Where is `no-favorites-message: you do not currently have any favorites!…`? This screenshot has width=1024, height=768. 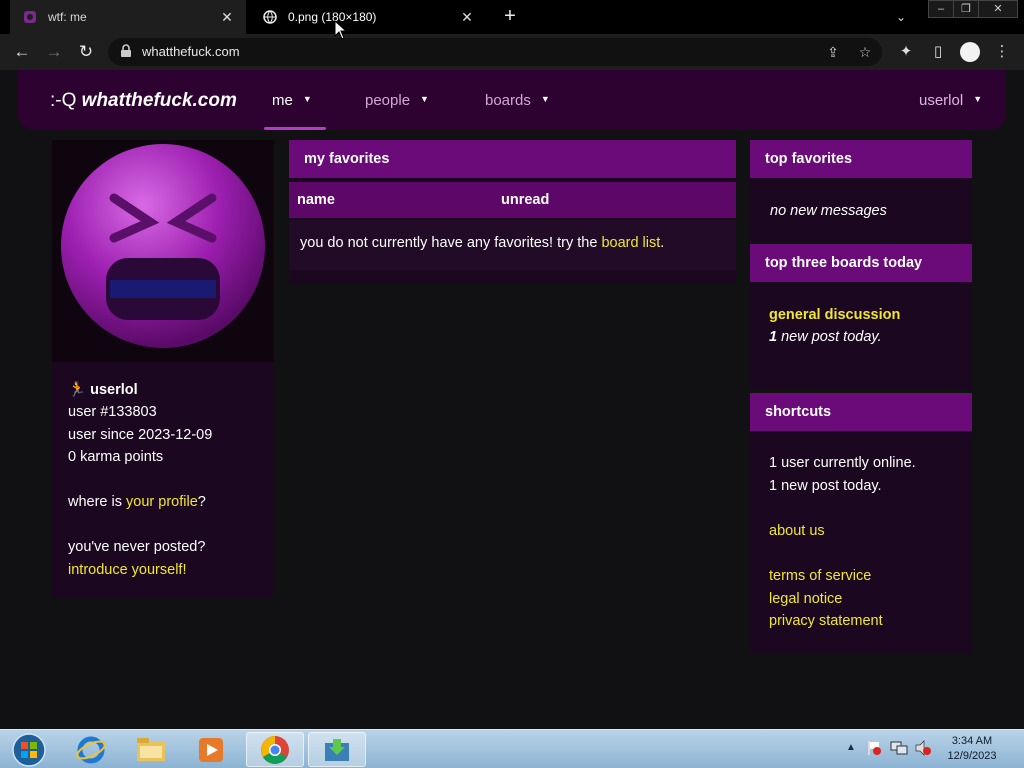
no-favorites-message: you do not currently have any favorites!… is located at coordinates (482, 243).